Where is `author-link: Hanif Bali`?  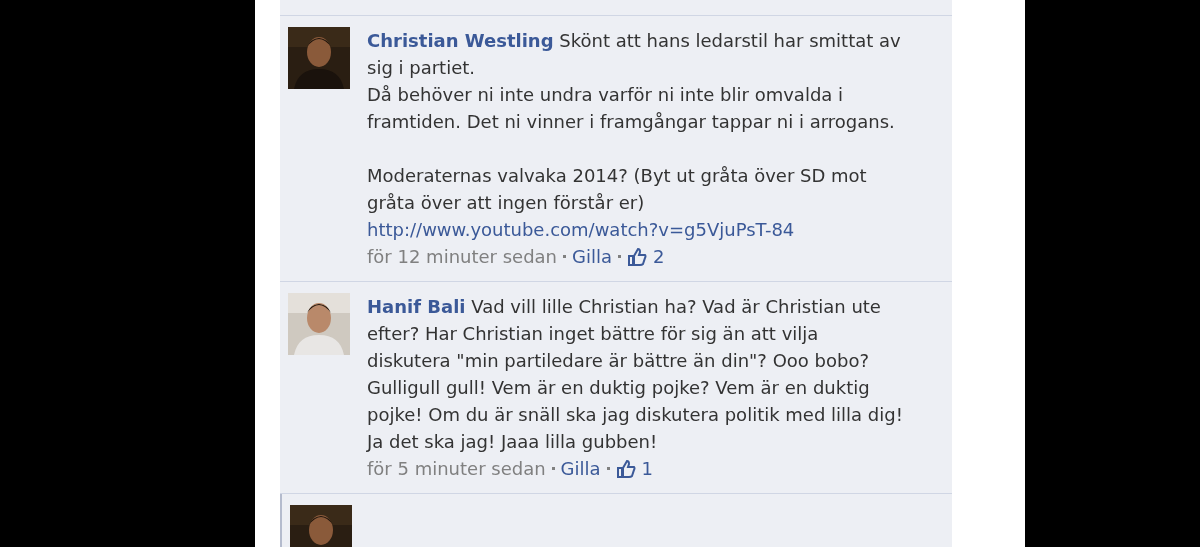
author-link: Hanif Bali is located at coordinates (416, 306).